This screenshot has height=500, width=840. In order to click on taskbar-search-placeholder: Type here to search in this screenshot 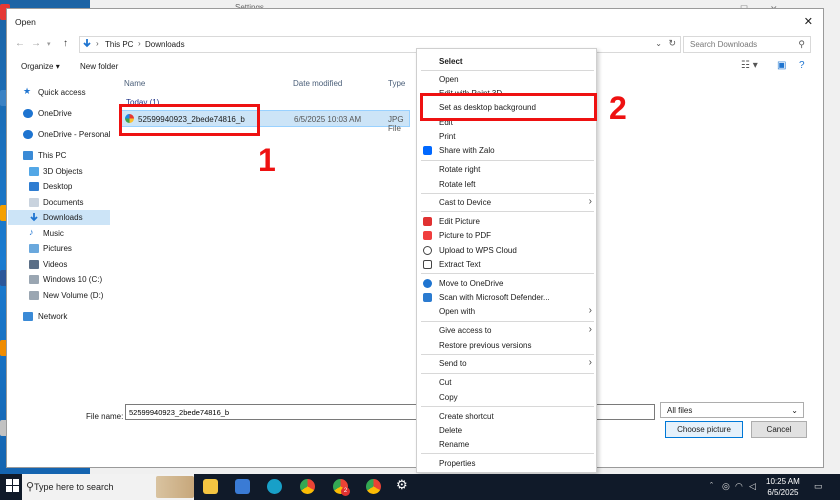, I will do `click(74, 487)`.